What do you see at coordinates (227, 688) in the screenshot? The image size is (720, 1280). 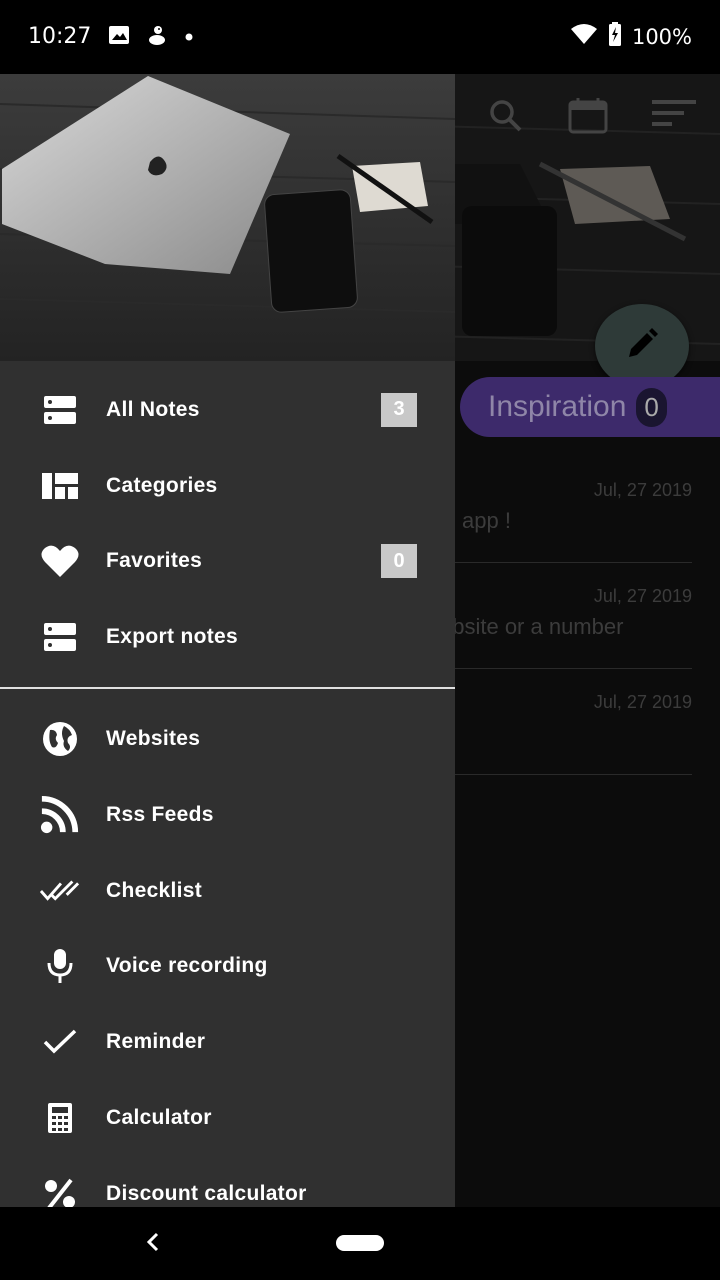 I see `menu-divider` at bounding box center [227, 688].